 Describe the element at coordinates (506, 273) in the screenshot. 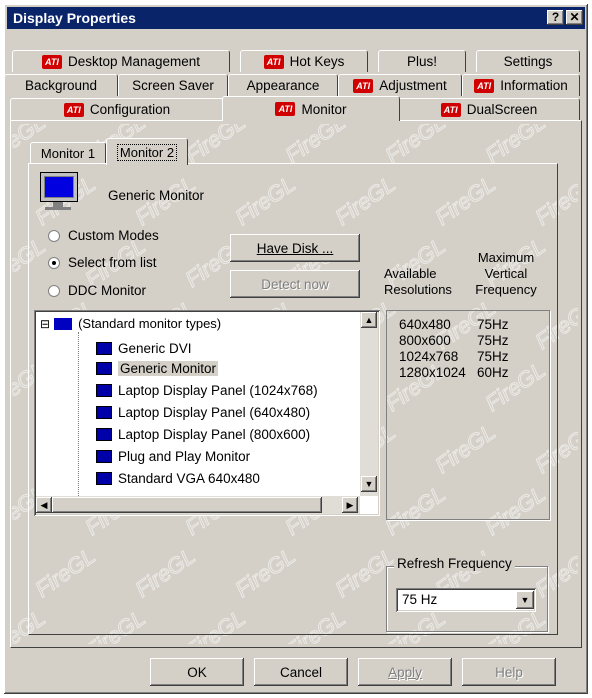

I see `max-frequency-header: Maximum Vertical Frequency` at that location.